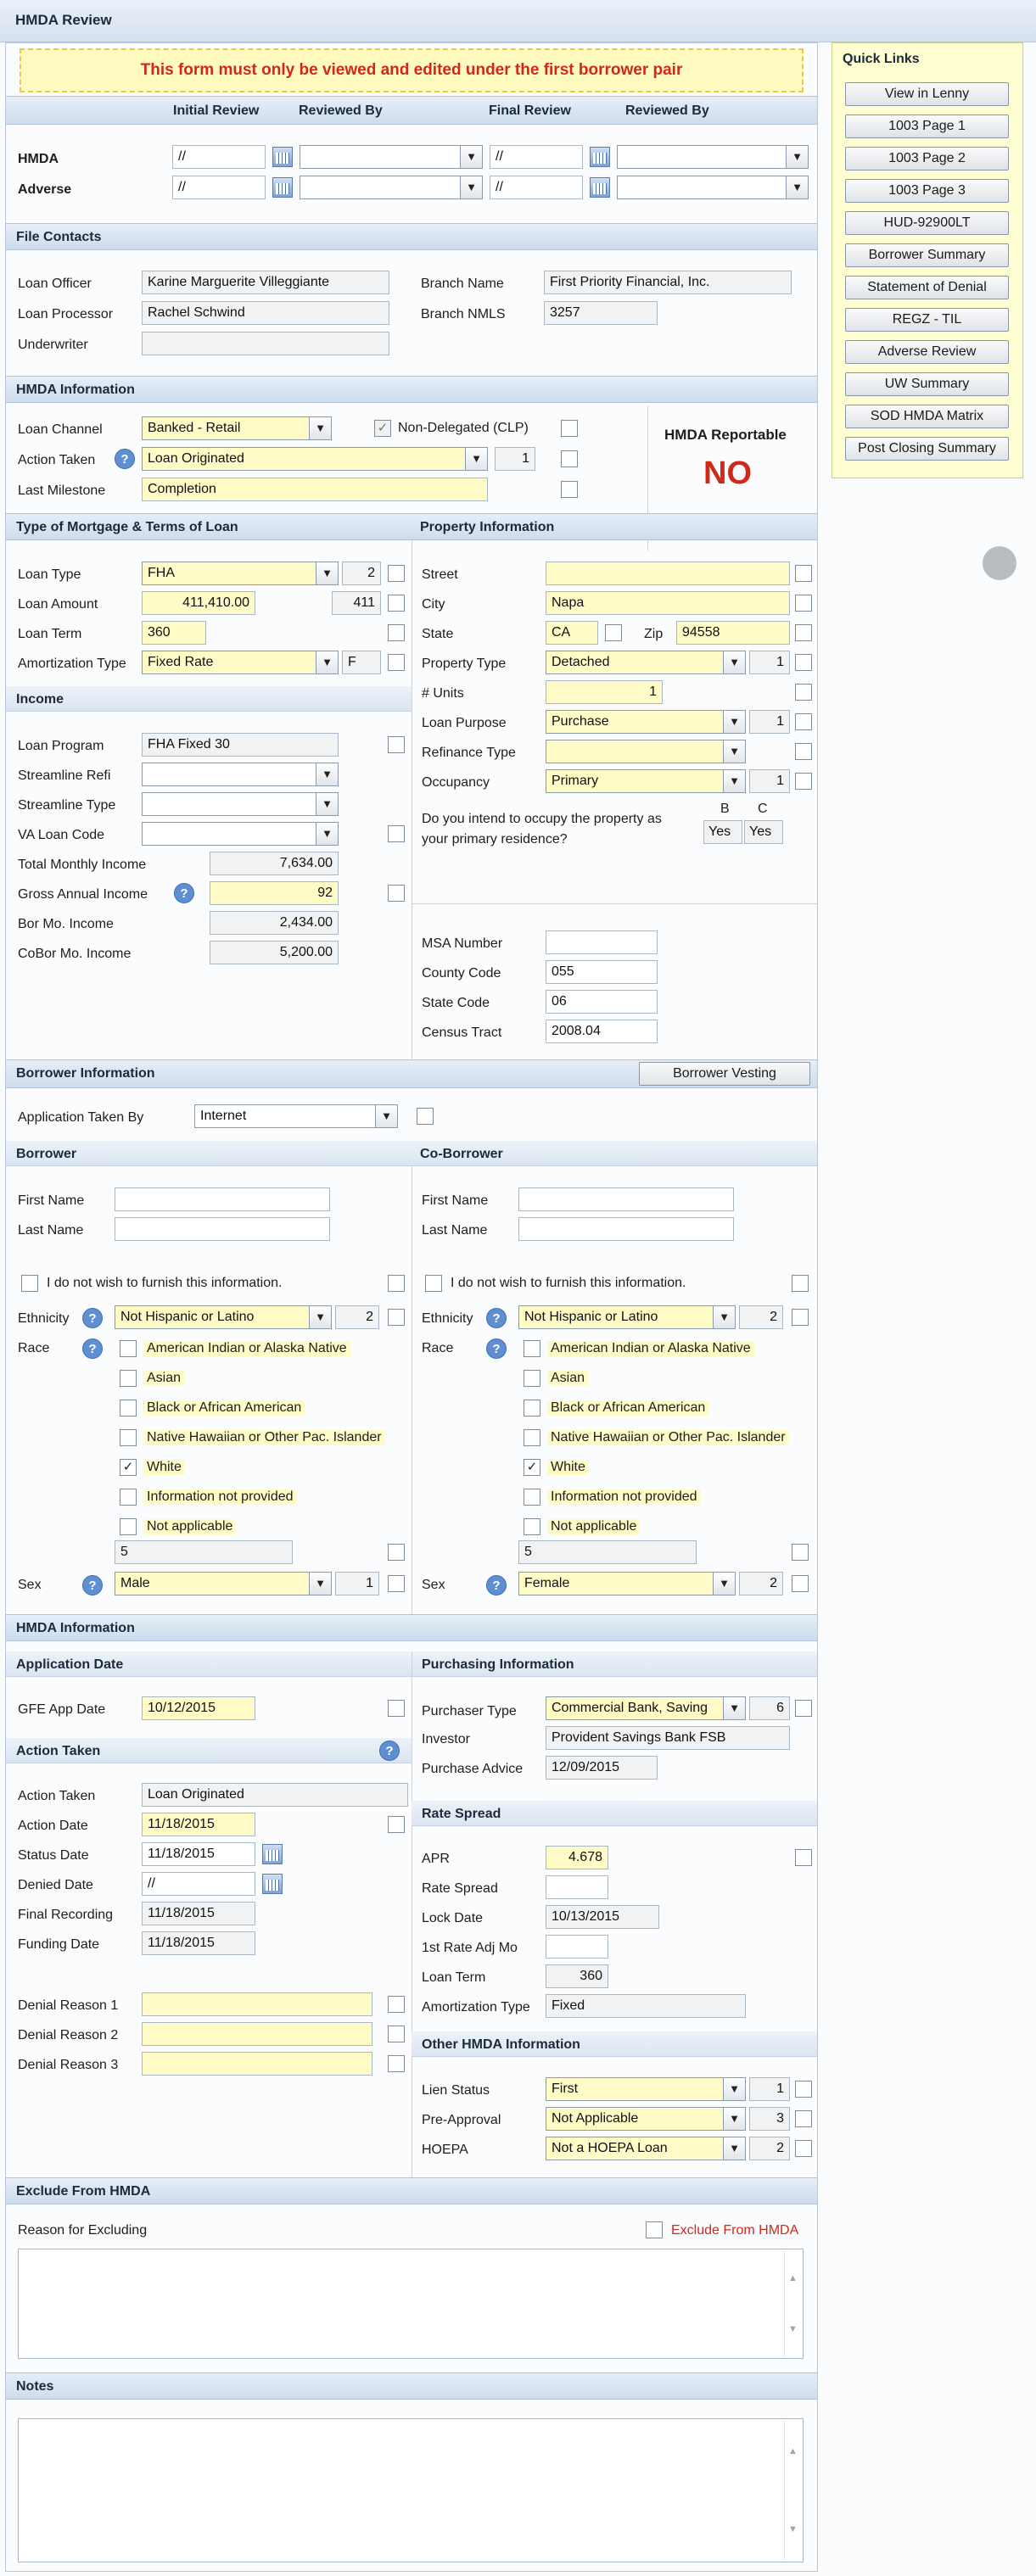  Describe the element at coordinates (602, 1002) in the screenshot. I see `state-code-field: 06` at that location.